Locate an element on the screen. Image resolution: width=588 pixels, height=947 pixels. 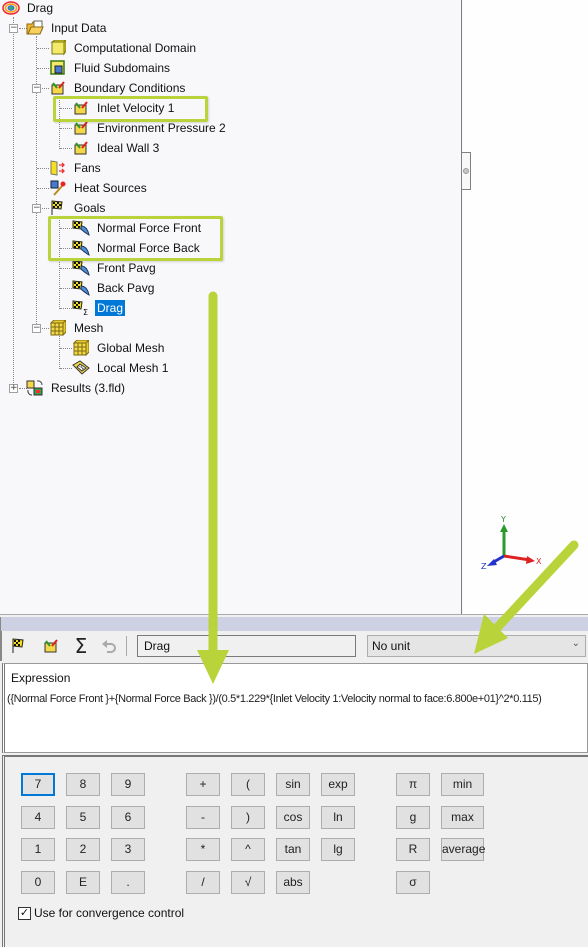
tree-label-selected: Drag is located at coordinates (110, 308).